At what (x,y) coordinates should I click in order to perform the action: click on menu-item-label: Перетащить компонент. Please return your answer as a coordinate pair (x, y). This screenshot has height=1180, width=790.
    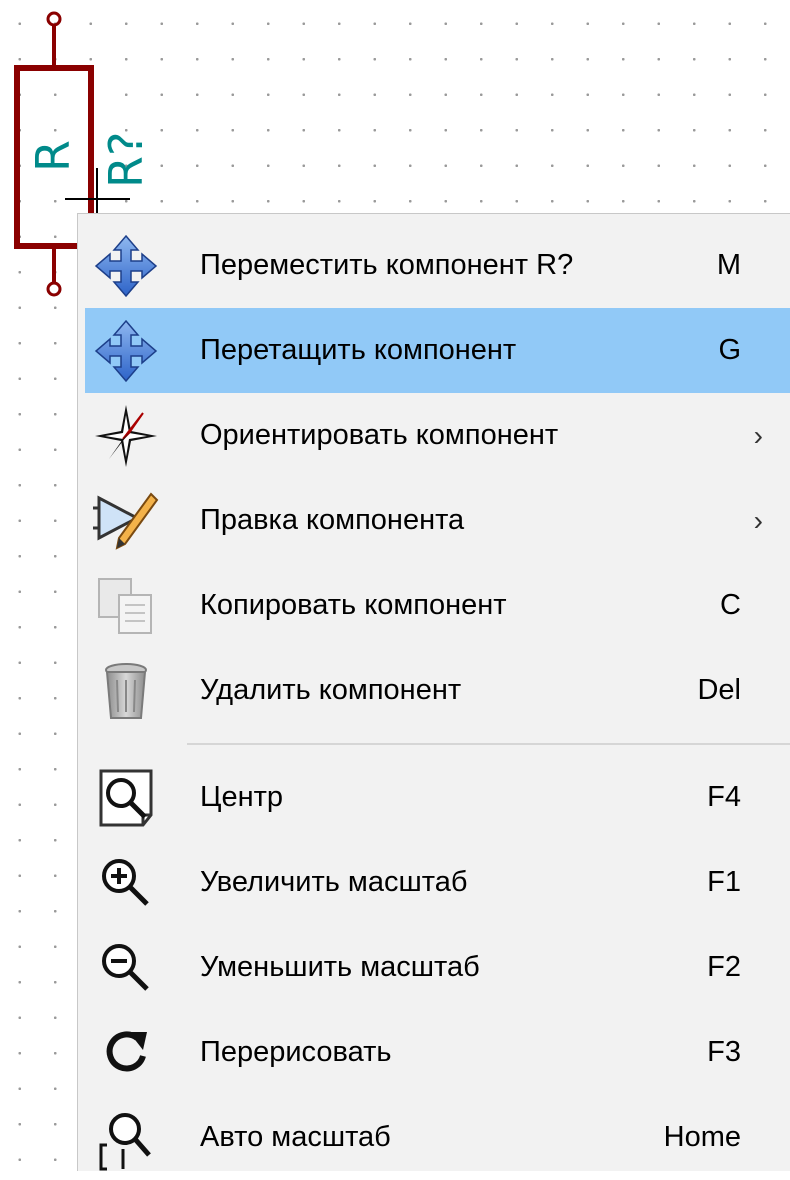
    Looking at the image, I should click on (358, 350).